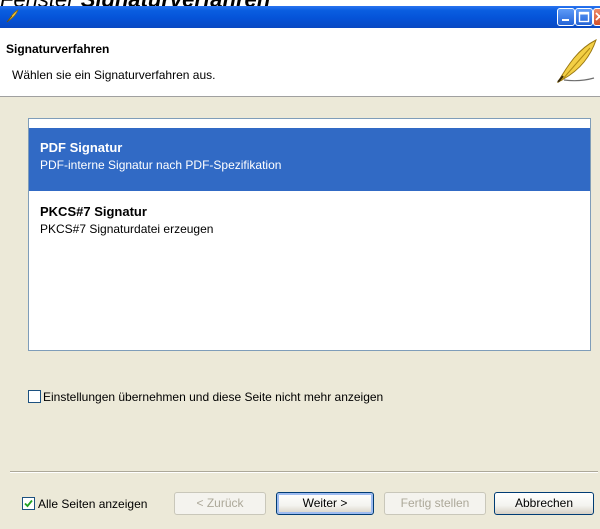 The width and height of the screenshot is (600, 529). Describe the element at coordinates (544, 503) in the screenshot. I see `cancel-button: Abbrechen` at that location.